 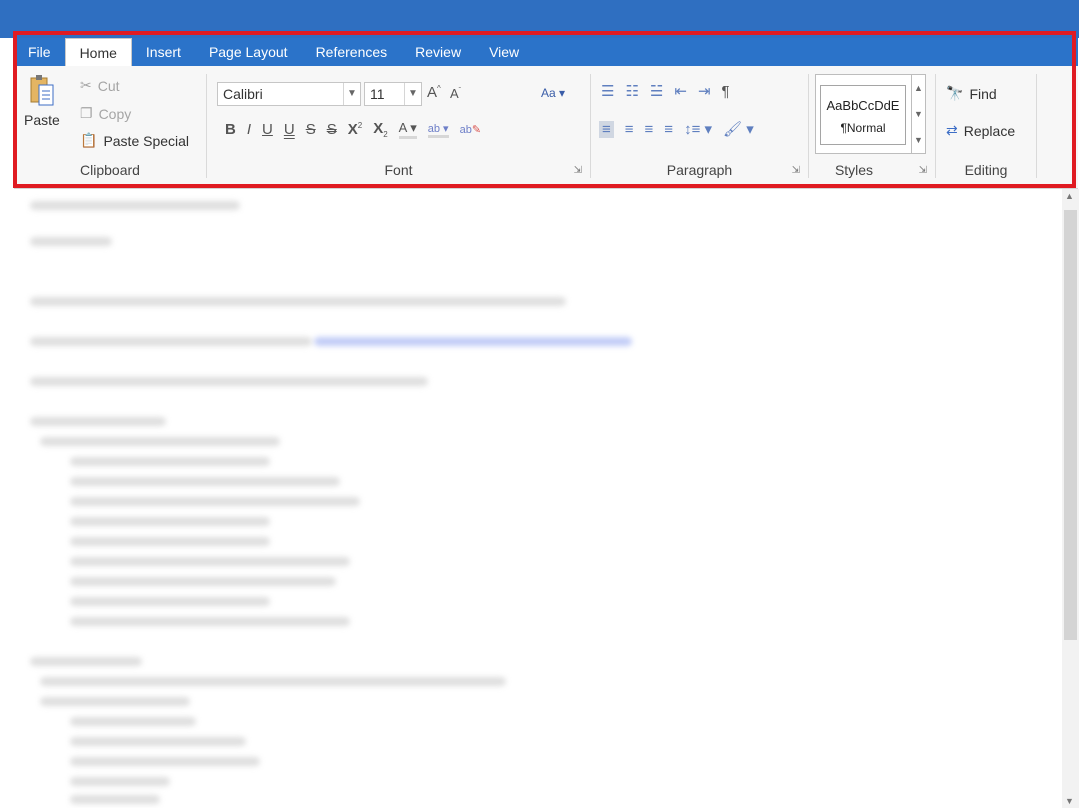 What do you see at coordinates (377, 94) in the screenshot?
I see `font-size-value: 11` at bounding box center [377, 94].